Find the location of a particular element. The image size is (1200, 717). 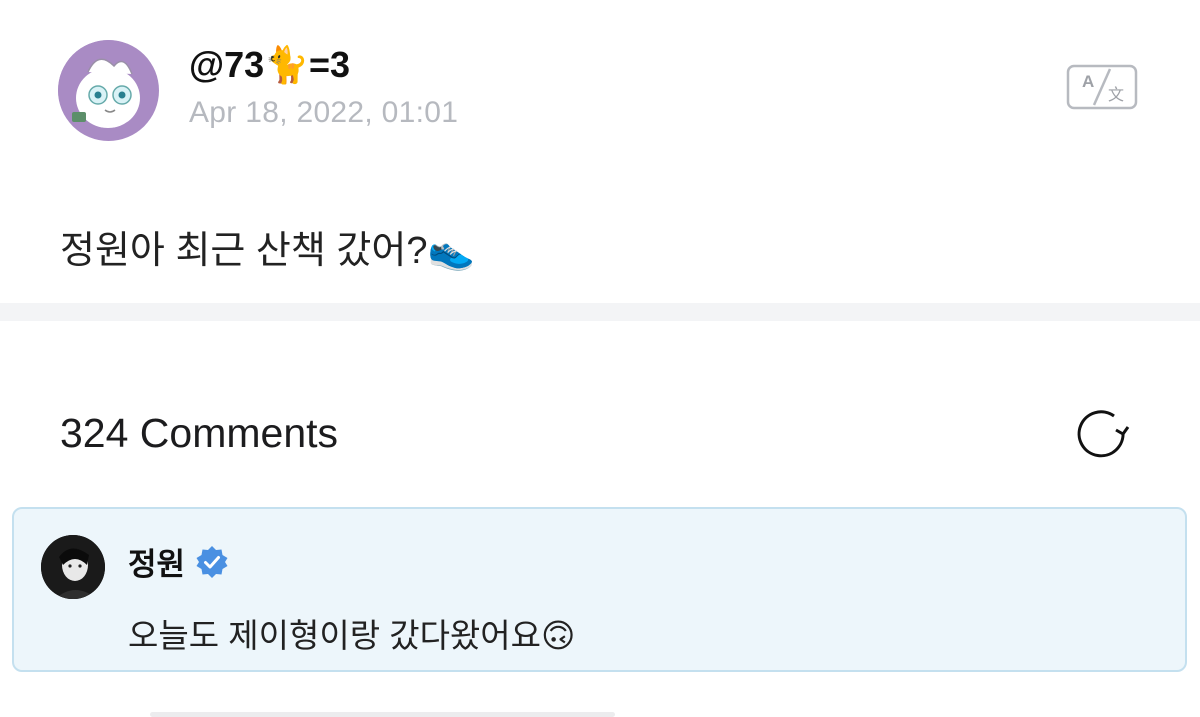

section-divider is located at coordinates (600, 312).